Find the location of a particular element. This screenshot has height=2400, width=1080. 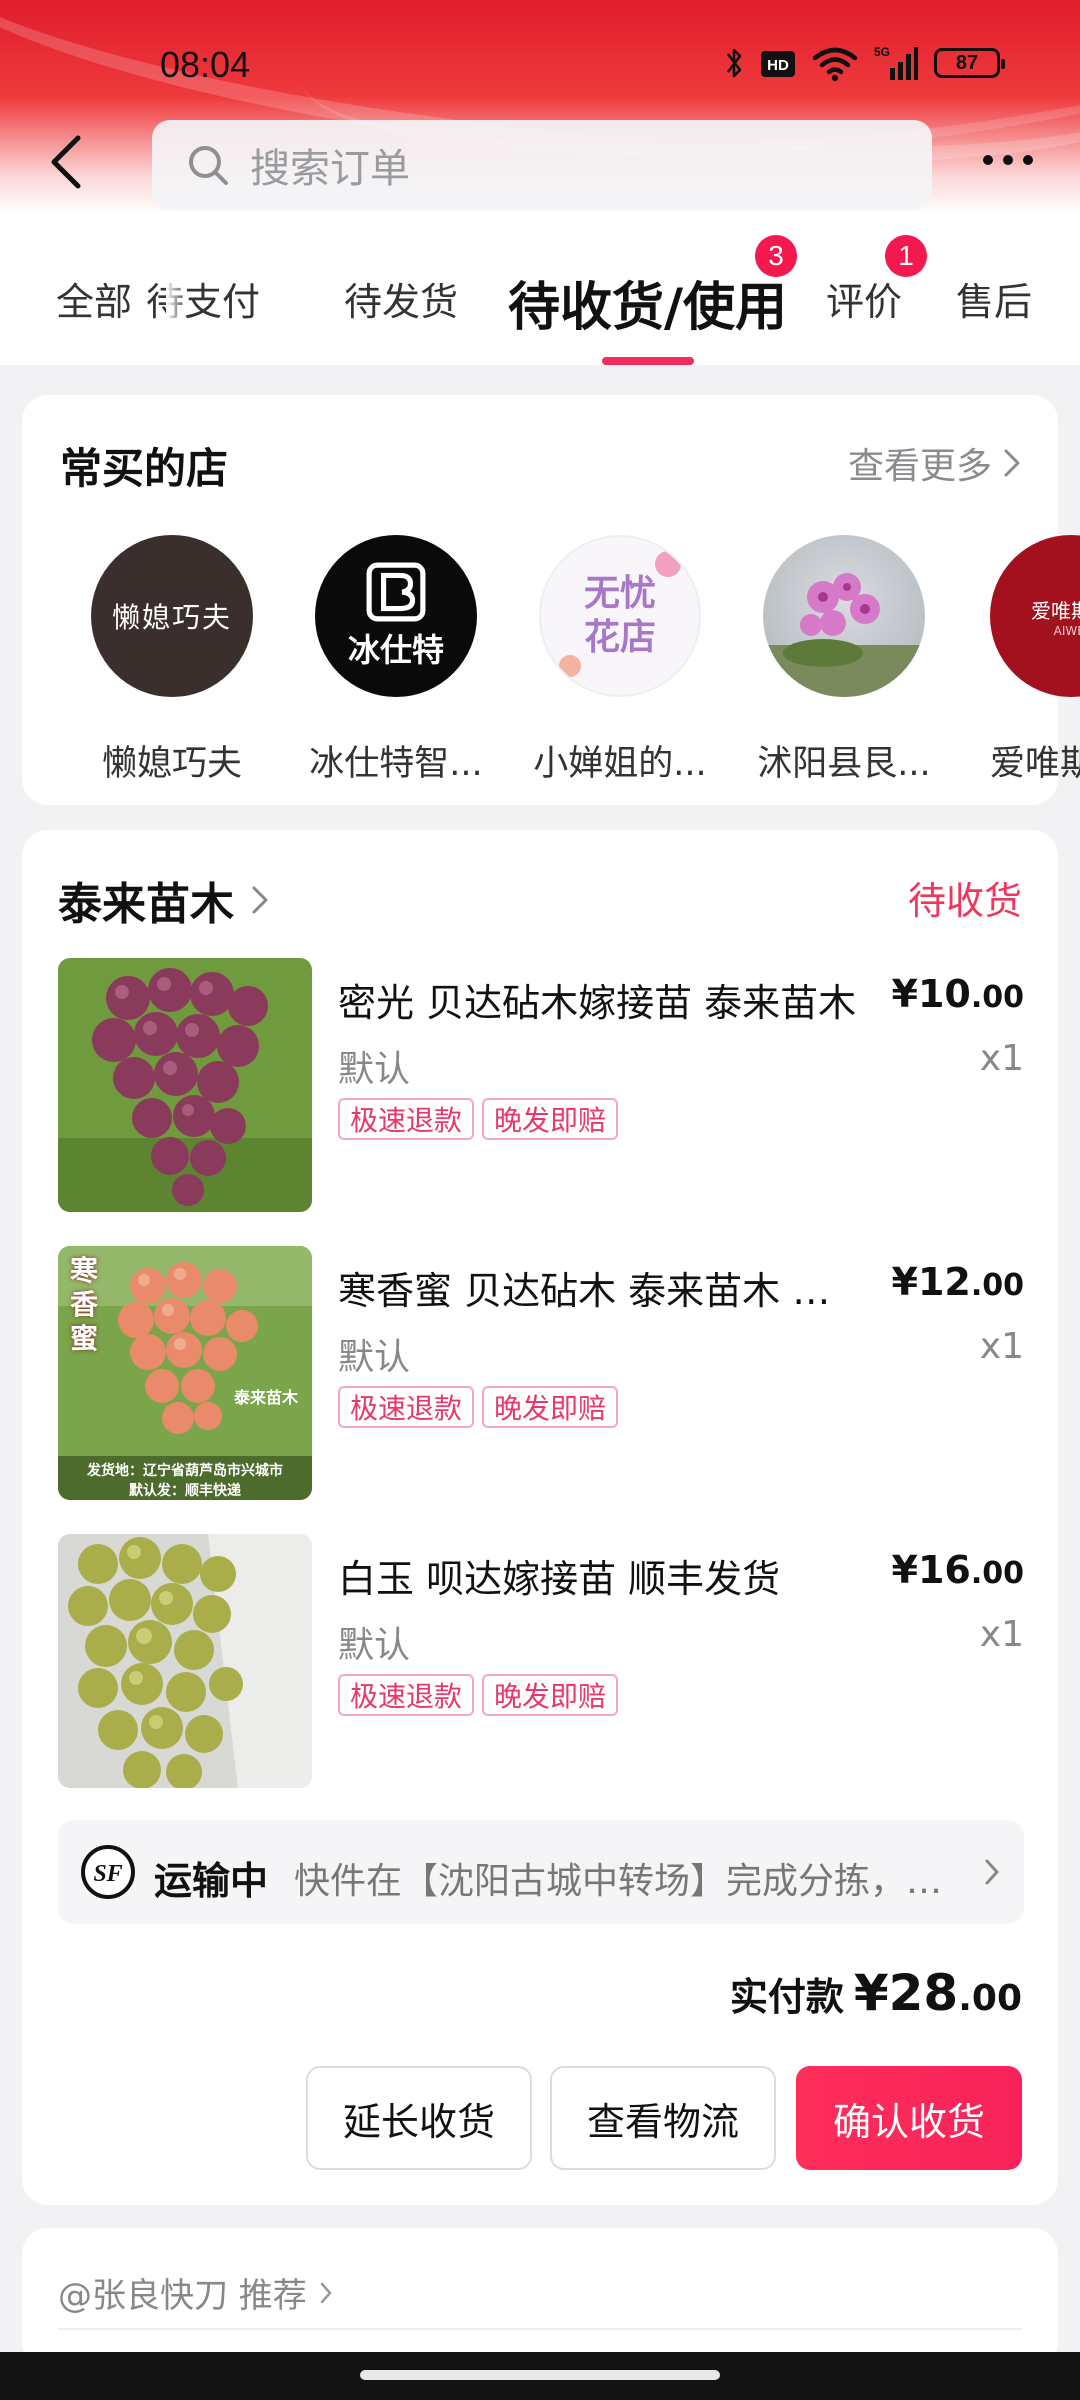

view-logistics-button: 查看物流 is located at coordinates (663, 2118).